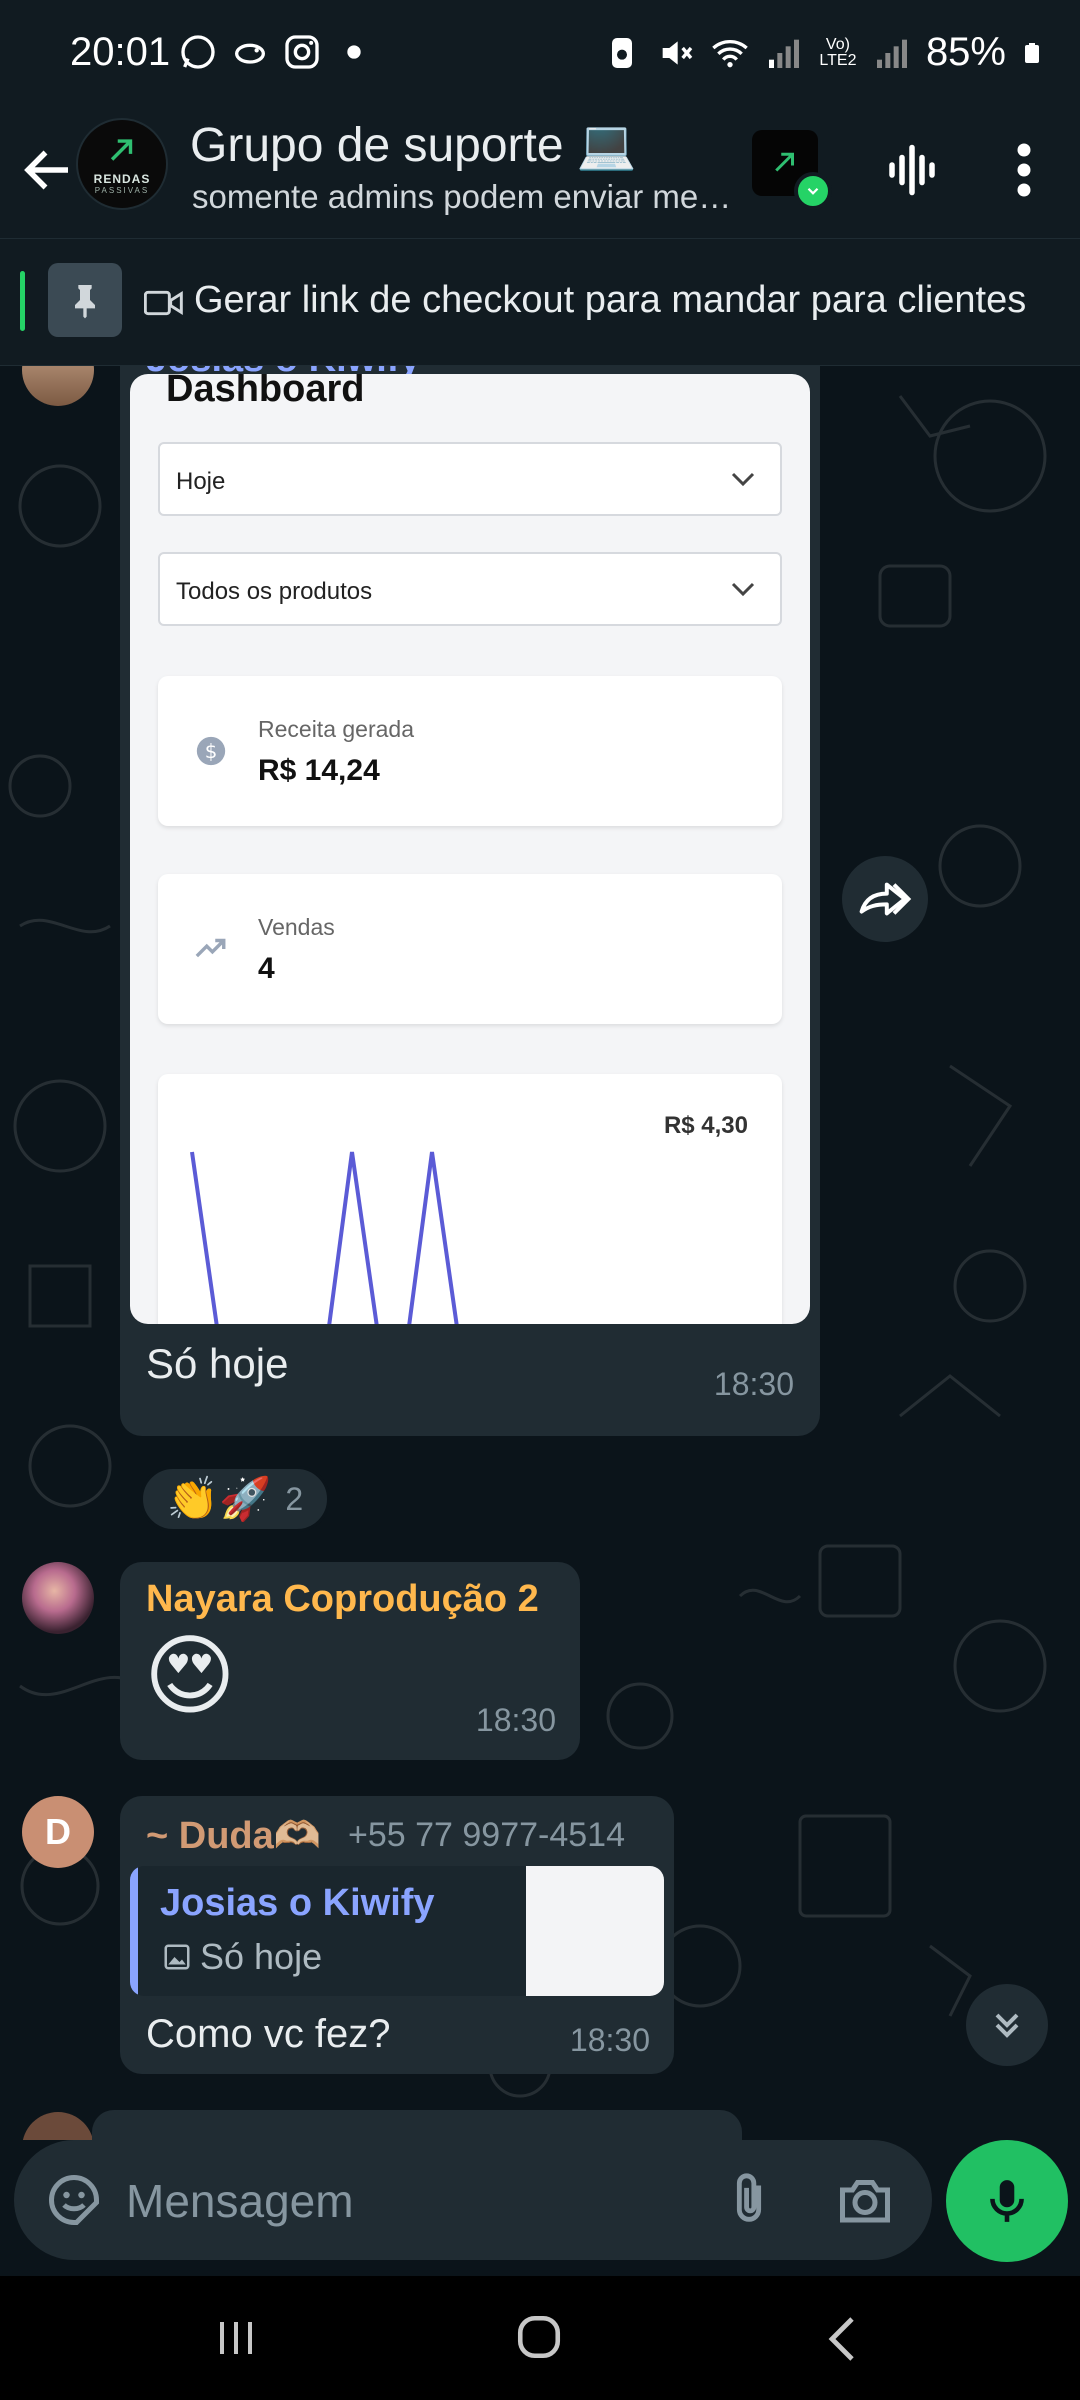  Describe the element at coordinates (85, 300) in the screenshot. I see `pin-icon` at that location.